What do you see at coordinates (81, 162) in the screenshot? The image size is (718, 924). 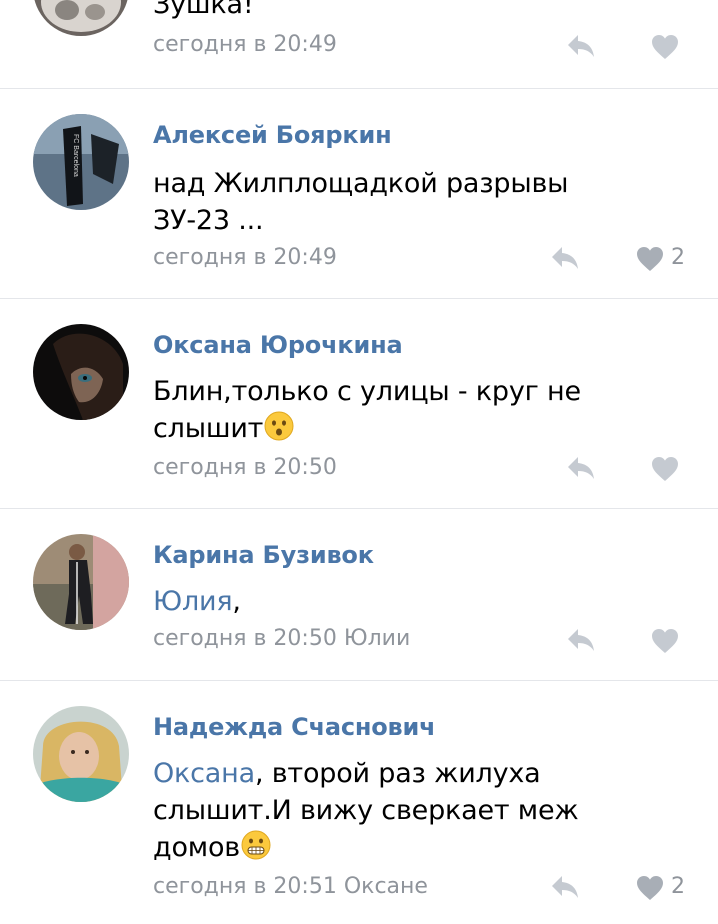 I see `avatar: FC Barcelona` at bounding box center [81, 162].